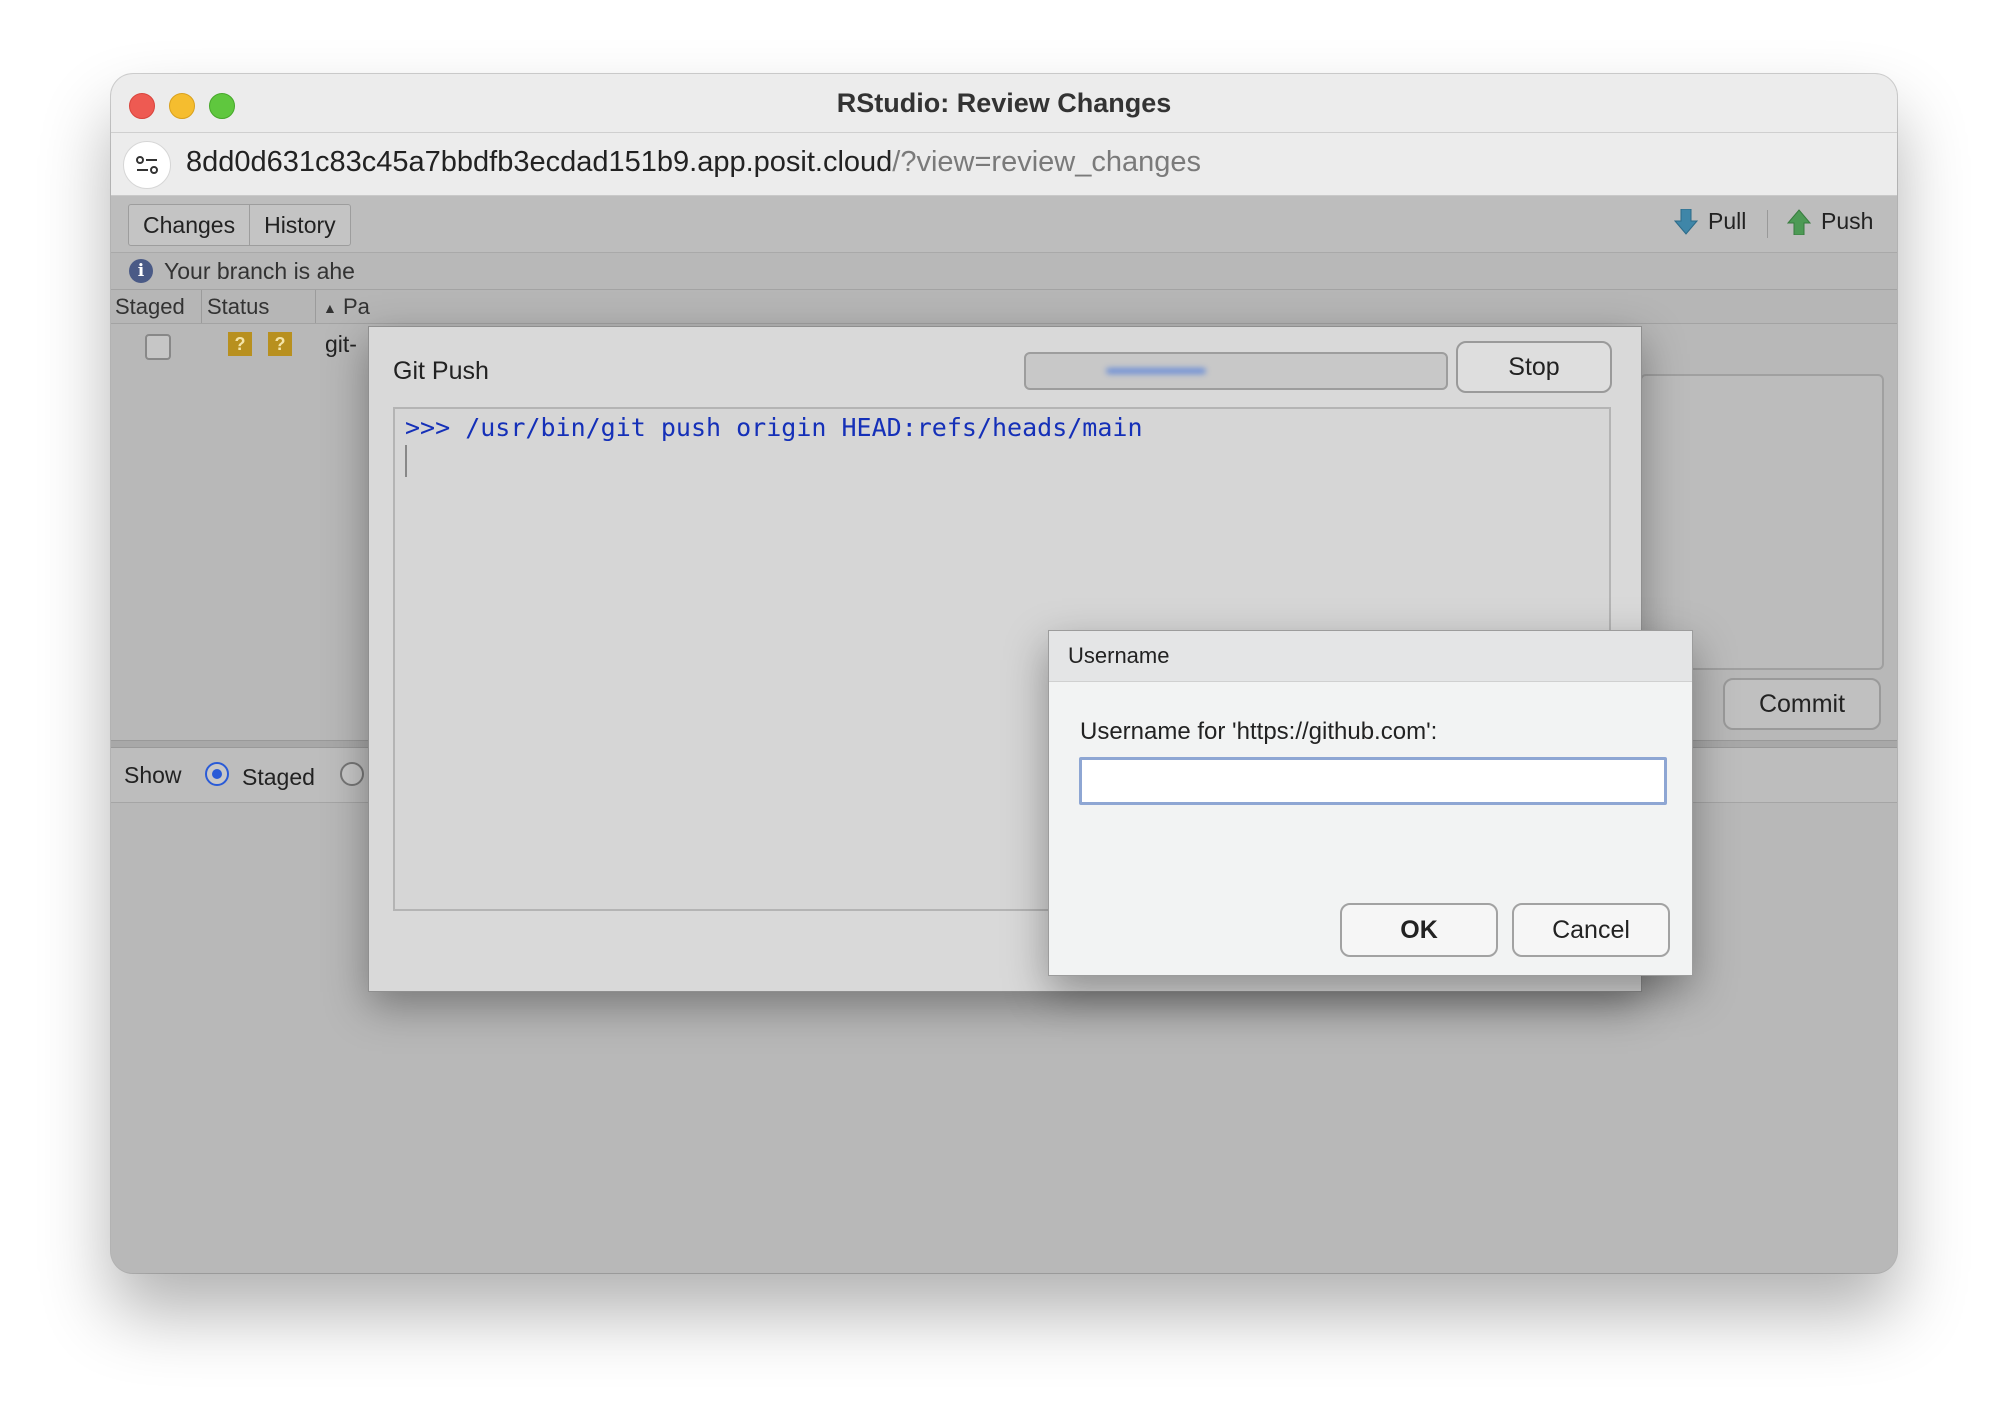 The image size is (2002, 1416). I want to click on git-push-title: Git Push, so click(441, 371).